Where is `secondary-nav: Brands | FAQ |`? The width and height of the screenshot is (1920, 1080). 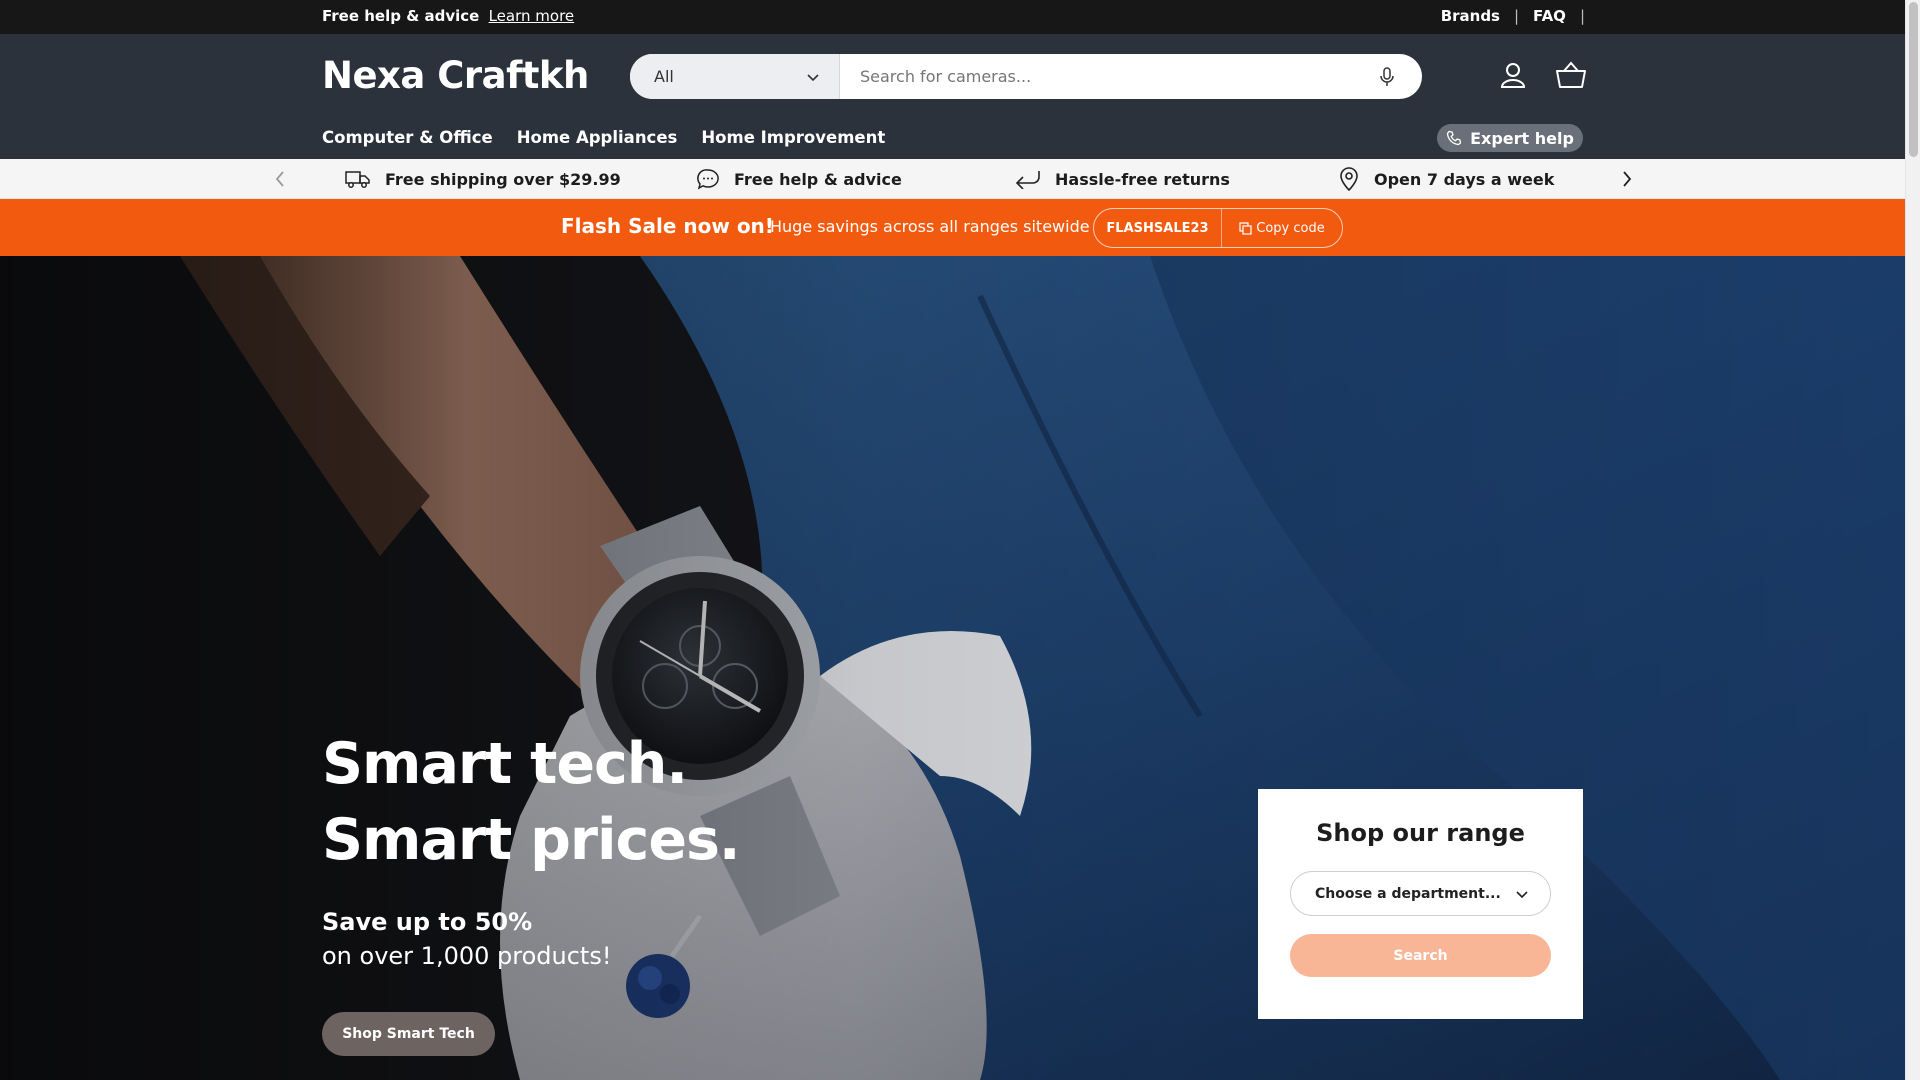
secondary-nav: Brands | FAQ | is located at coordinates (1513, 16).